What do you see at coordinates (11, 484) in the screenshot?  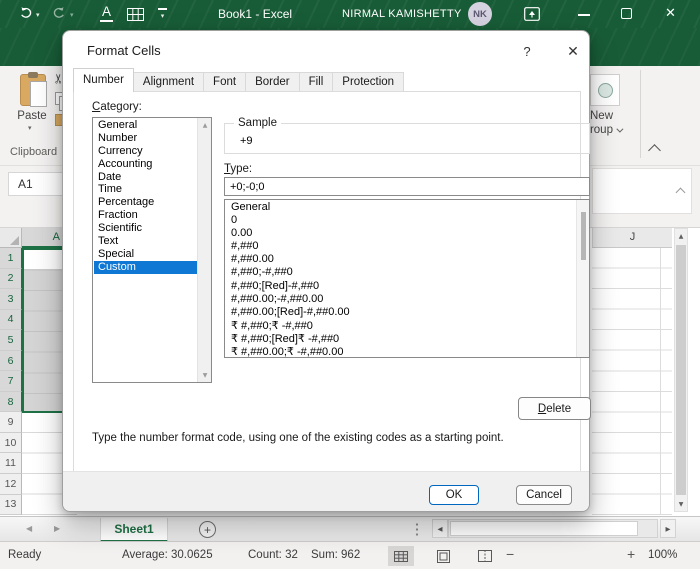 I see `row-header-12: 12` at bounding box center [11, 484].